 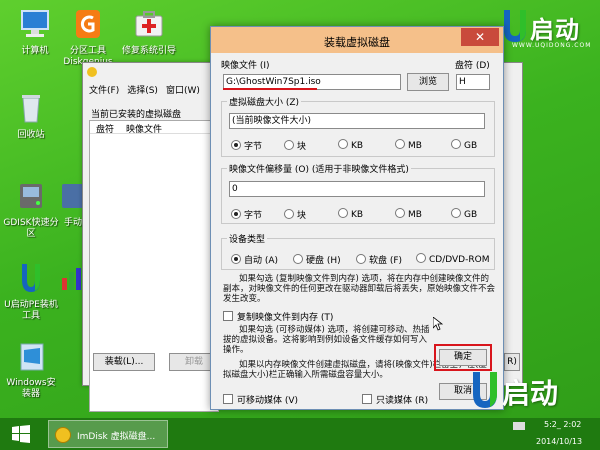 I want to click on uqidong-logo-icon, so click(x=515, y=26).